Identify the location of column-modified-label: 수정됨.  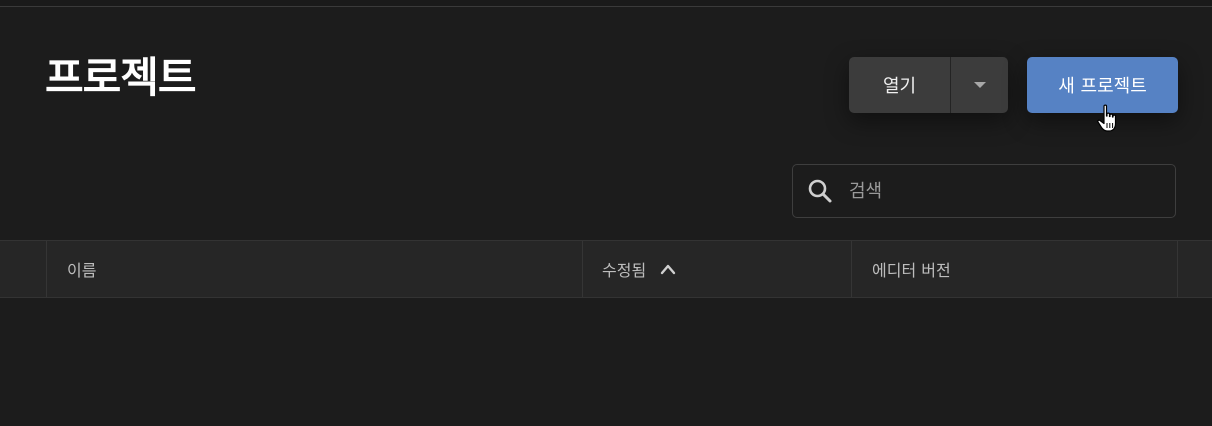
(624, 270).